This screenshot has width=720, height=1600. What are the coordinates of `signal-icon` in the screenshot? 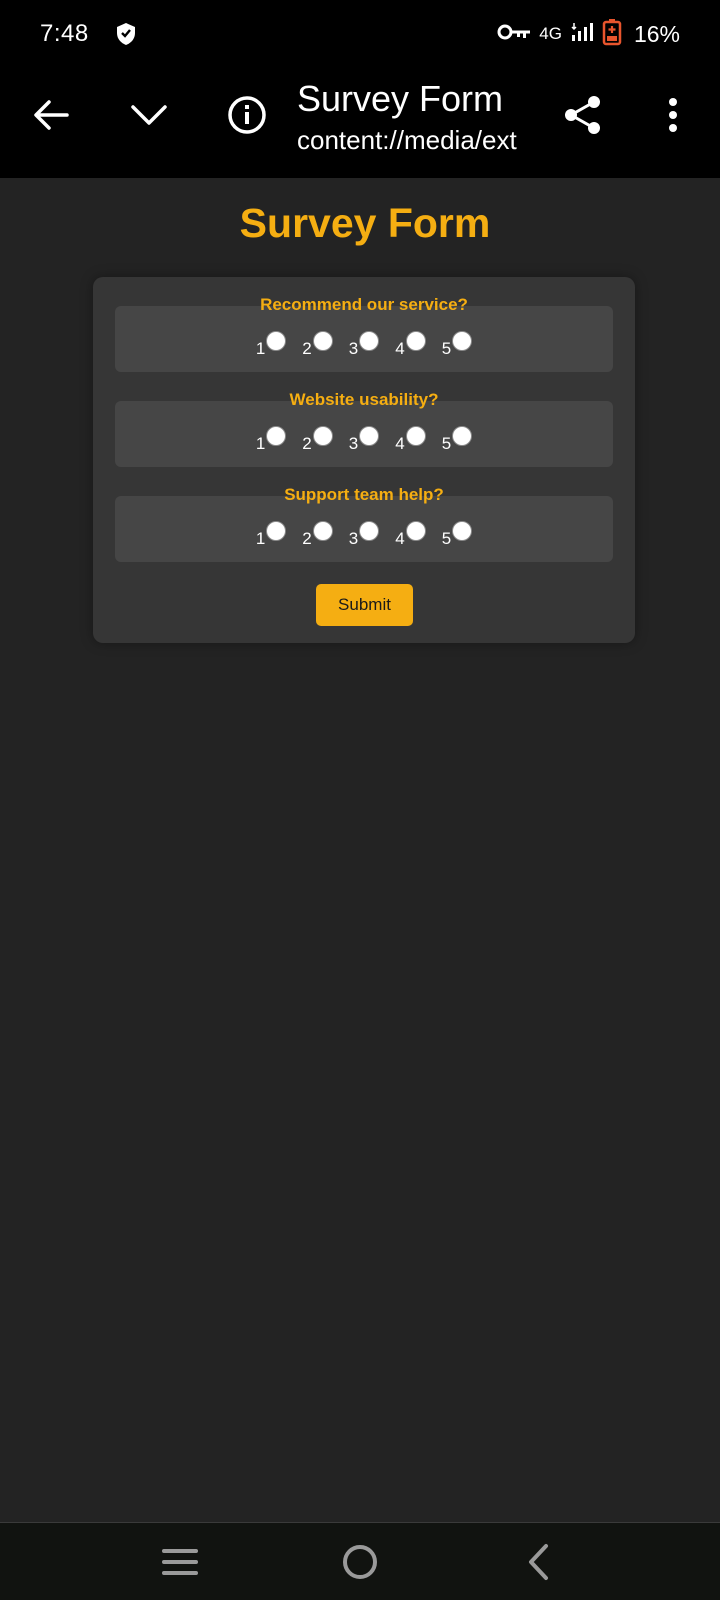 It's located at (582, 34).